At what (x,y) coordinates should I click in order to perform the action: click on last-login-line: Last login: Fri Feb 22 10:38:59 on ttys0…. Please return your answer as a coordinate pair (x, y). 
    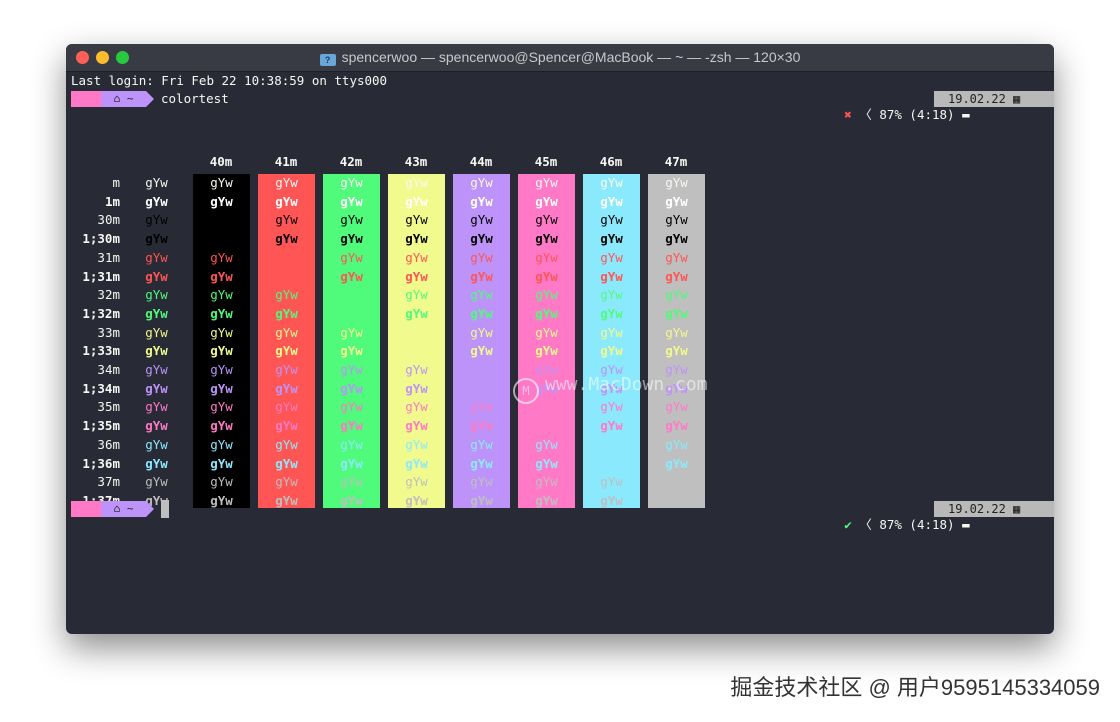
    Looking at the image, I should click on (229, 80).